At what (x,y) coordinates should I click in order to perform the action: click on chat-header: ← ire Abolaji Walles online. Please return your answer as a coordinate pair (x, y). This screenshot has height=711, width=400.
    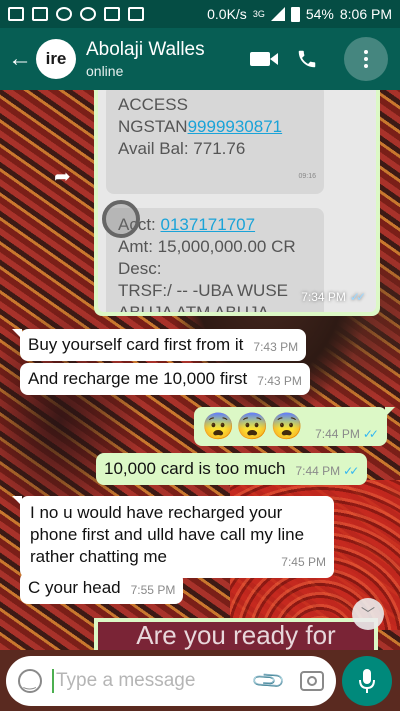
    Looking at the image, I should click on (200, 59).